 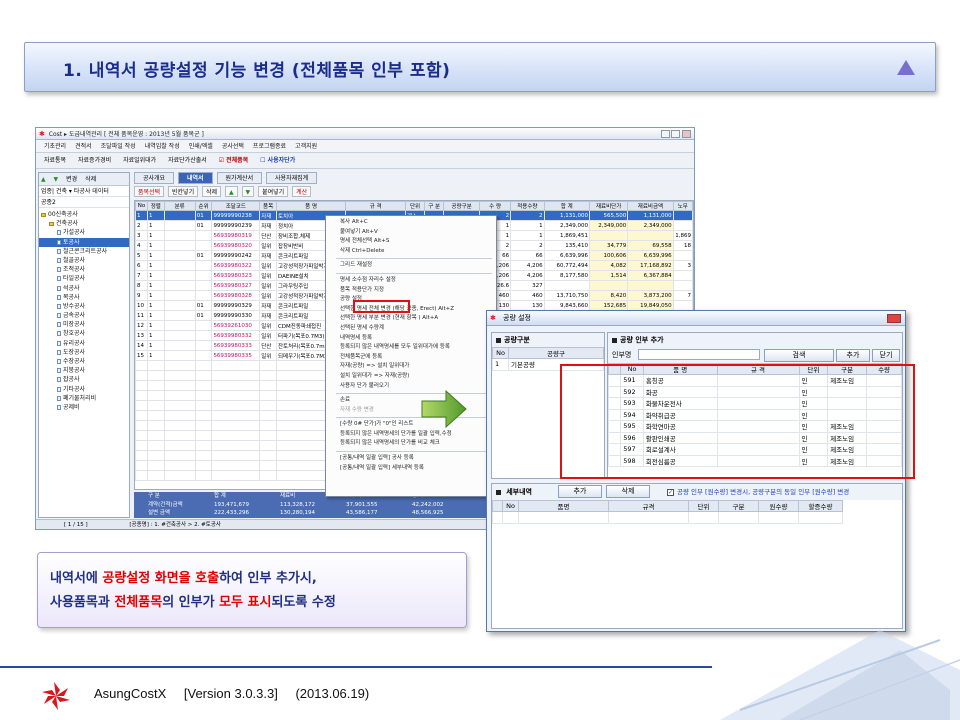 I want to click on grid-column-header: 규 격, so click(x=376, y=206).